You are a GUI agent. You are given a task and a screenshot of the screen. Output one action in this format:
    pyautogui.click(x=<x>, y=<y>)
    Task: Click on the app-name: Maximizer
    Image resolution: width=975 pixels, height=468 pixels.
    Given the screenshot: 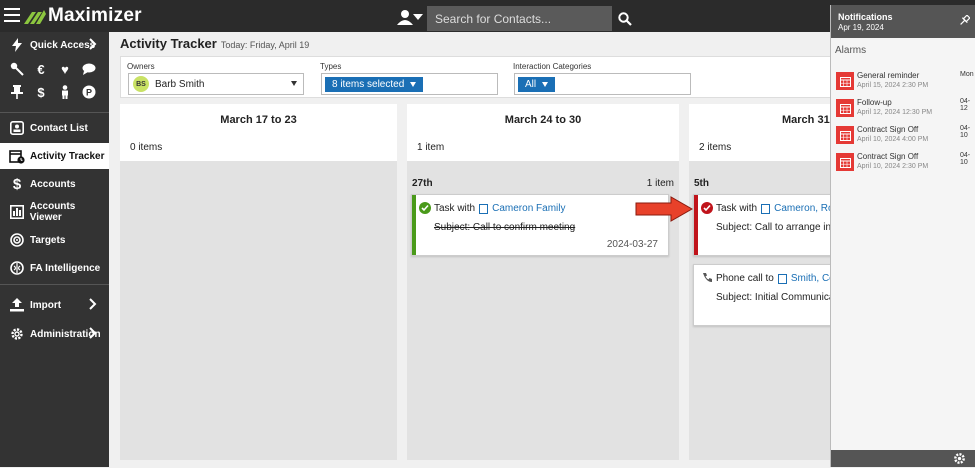 What is the action you would take?
    pyautogui.click(x=95, y=15)
    